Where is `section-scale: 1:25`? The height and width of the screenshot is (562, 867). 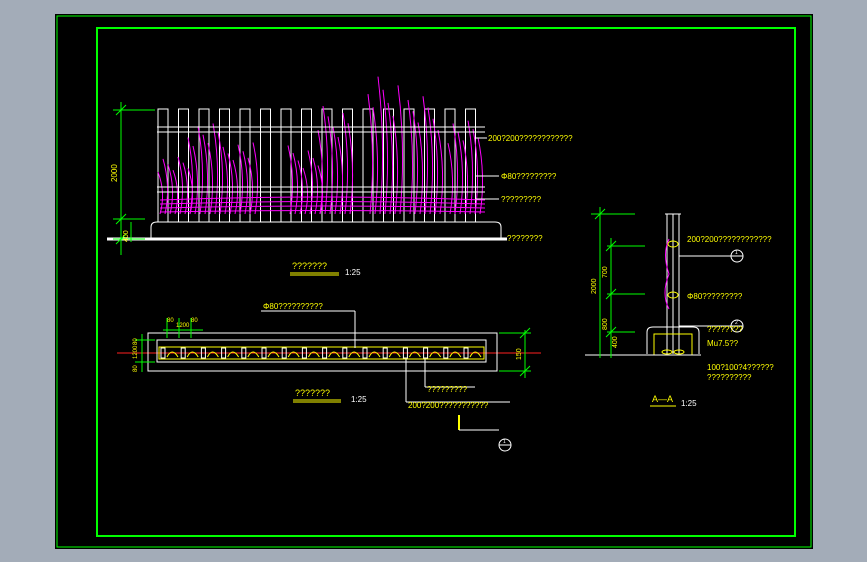
section-scale: 1:25 is located at coordinates (689, 403).